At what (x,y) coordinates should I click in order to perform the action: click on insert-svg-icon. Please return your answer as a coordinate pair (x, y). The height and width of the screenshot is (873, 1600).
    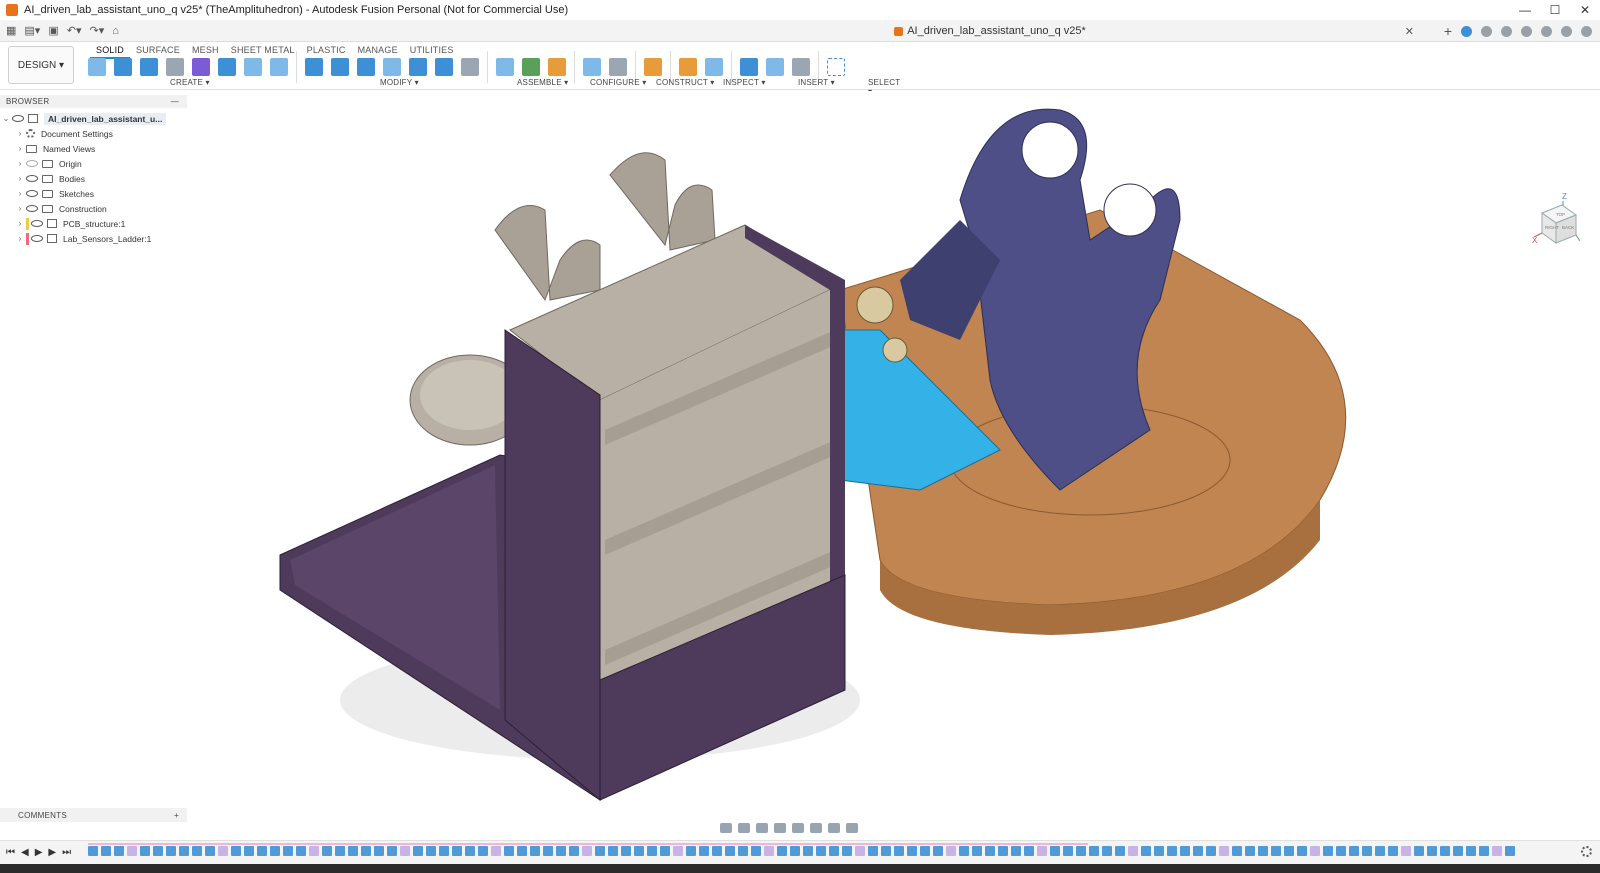
    Looking at the image, I should click on (801, 67).